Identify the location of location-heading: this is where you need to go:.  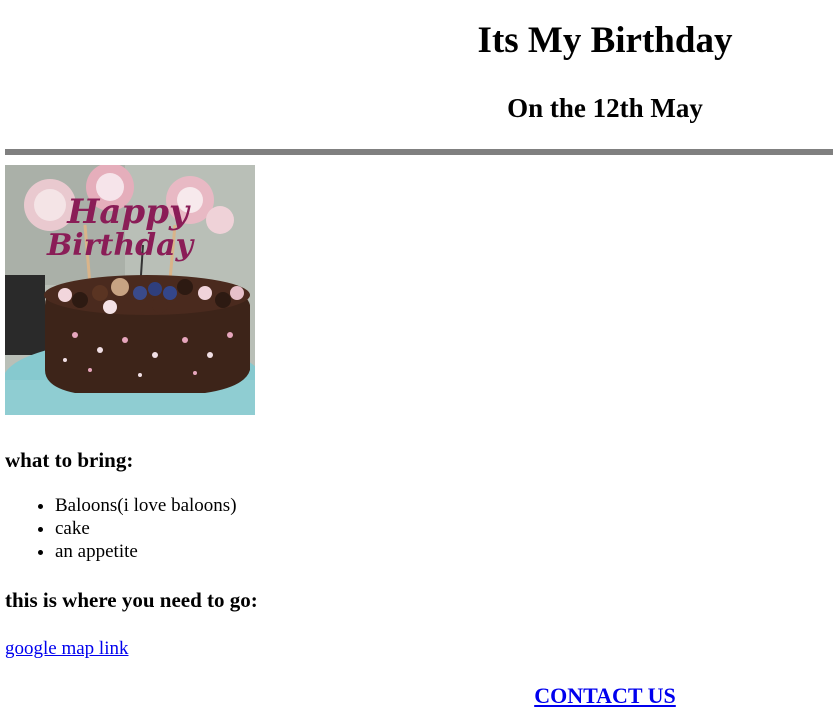
(131, 600).